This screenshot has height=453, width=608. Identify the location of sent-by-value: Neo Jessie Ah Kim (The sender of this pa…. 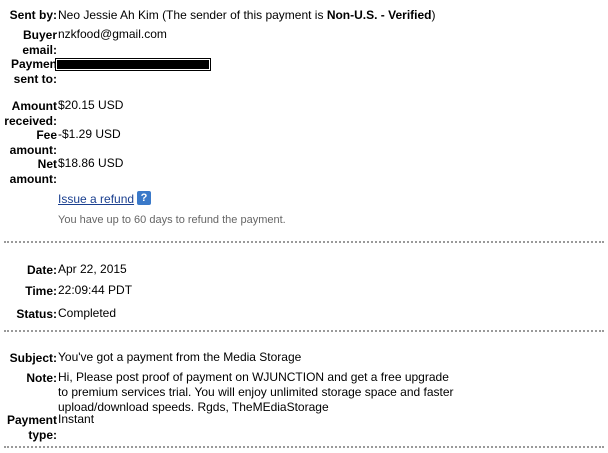
(247, 15).